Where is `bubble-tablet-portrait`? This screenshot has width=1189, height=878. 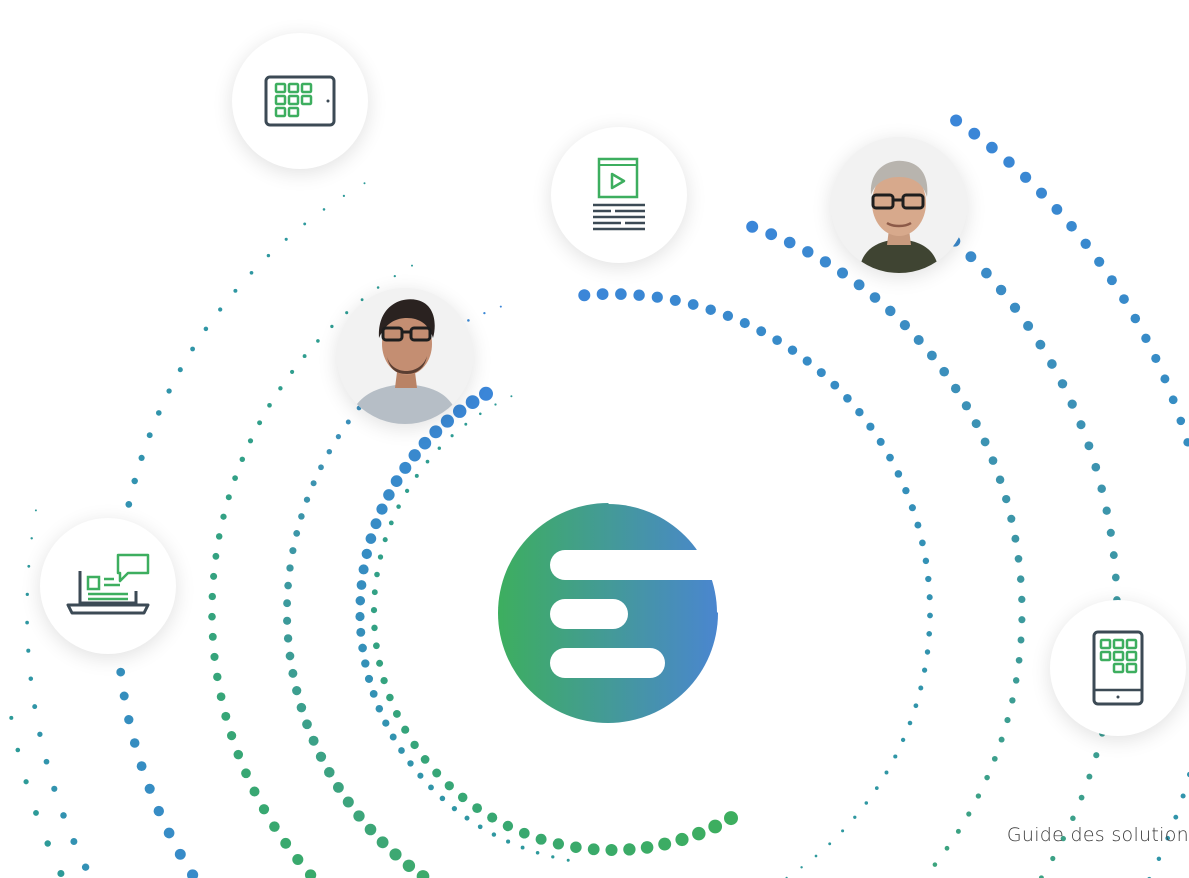 bubble-tablet-portrait is located at coordinates (1118, 668).